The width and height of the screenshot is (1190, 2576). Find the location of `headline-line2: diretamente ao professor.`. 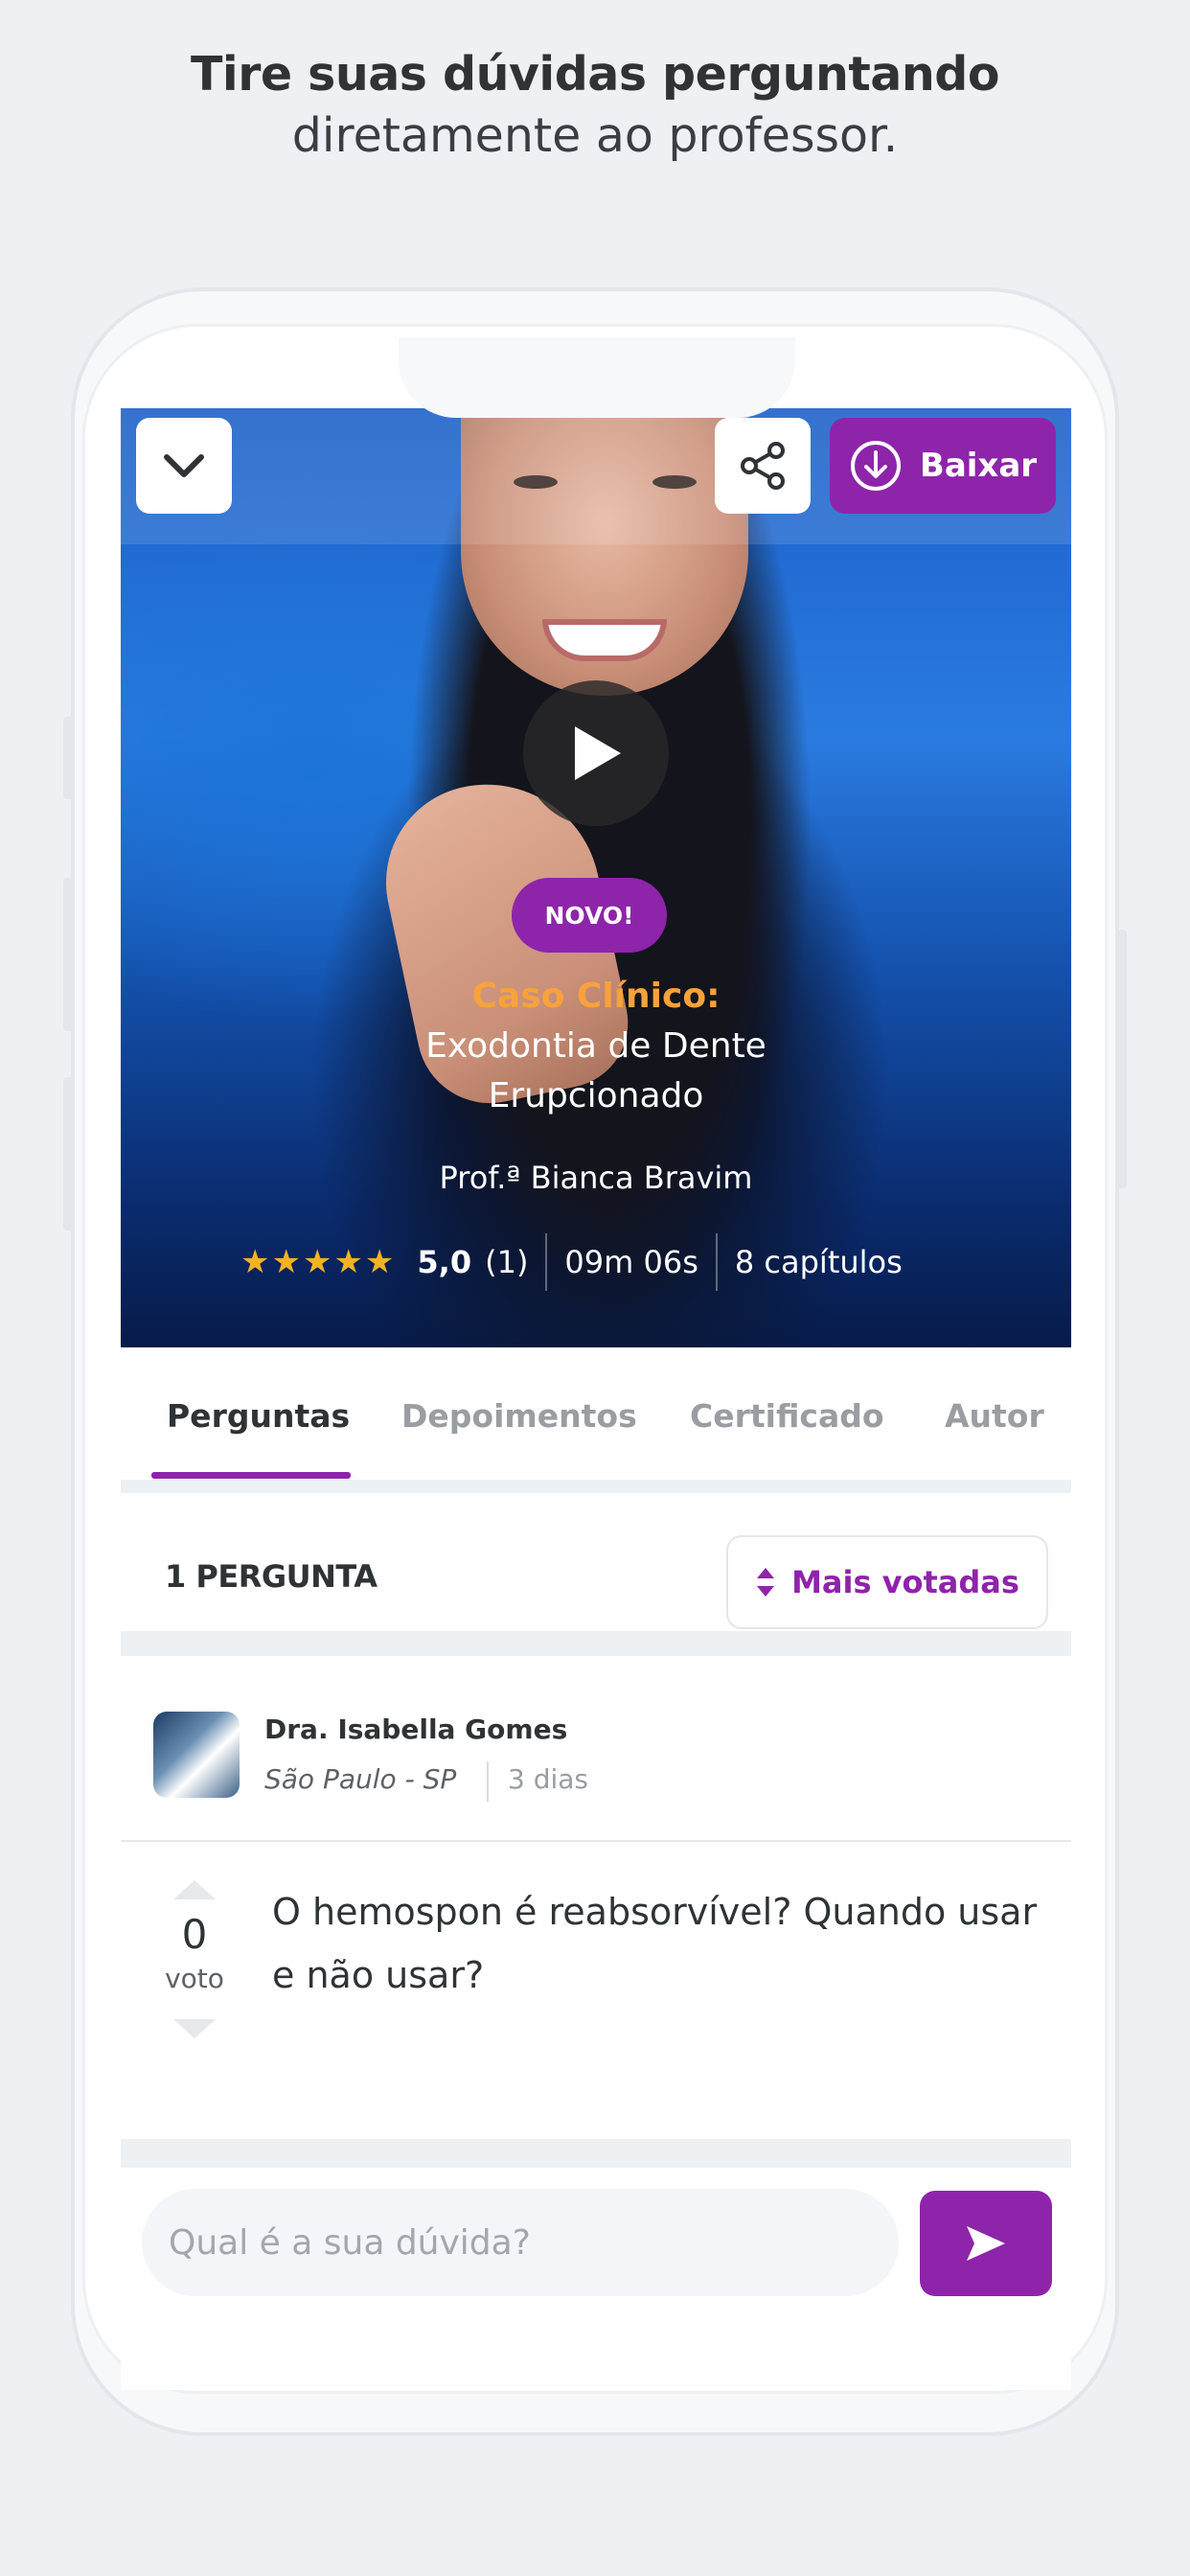

headline-line2: diretamente ao professor. is located at coordinates (595, 135).